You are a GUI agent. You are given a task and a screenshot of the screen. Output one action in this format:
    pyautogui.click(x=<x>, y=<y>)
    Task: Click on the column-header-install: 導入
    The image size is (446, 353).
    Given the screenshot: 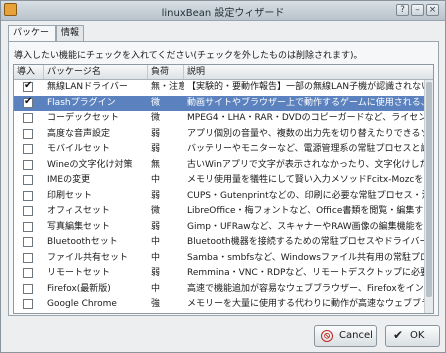 What is the action you would take?
    pyautogui.click(x=29, y=72)
    